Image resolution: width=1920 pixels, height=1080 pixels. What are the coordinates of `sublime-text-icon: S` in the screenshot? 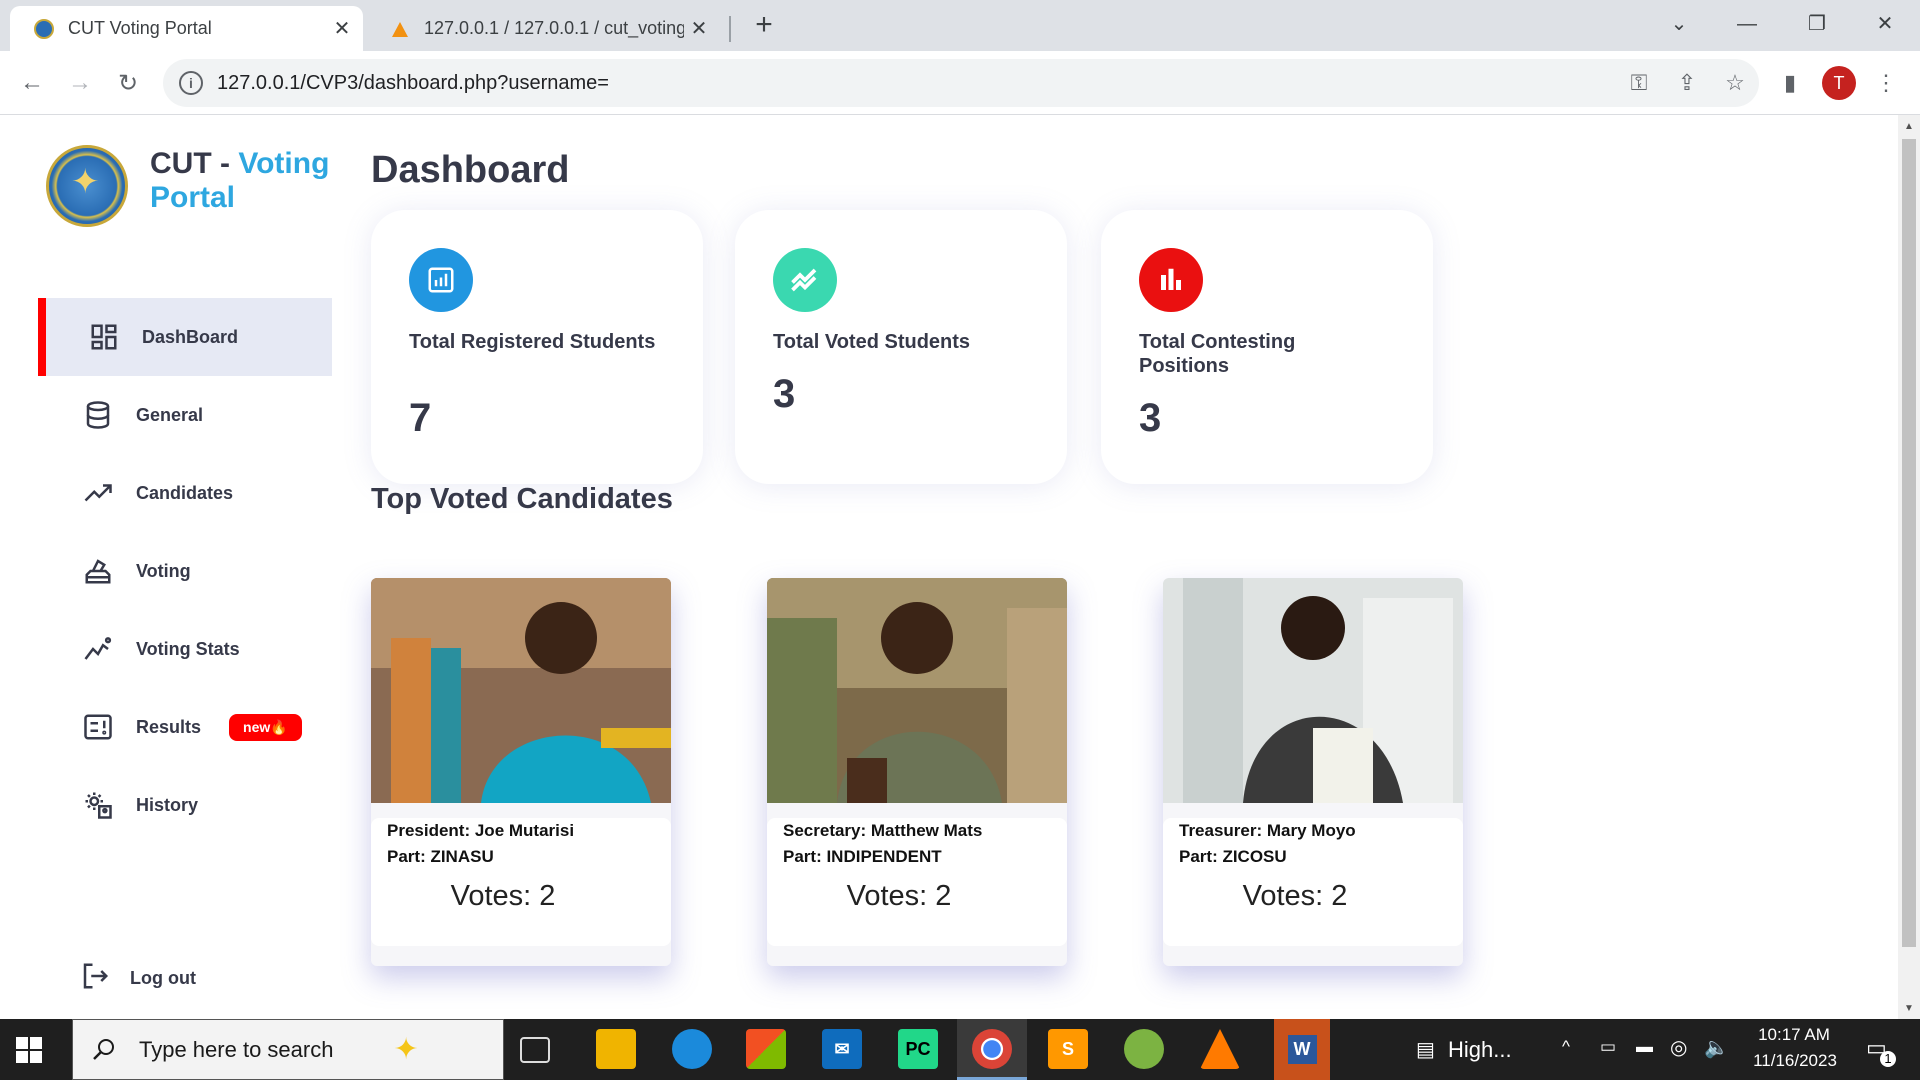 It's located at (1068, 1049).